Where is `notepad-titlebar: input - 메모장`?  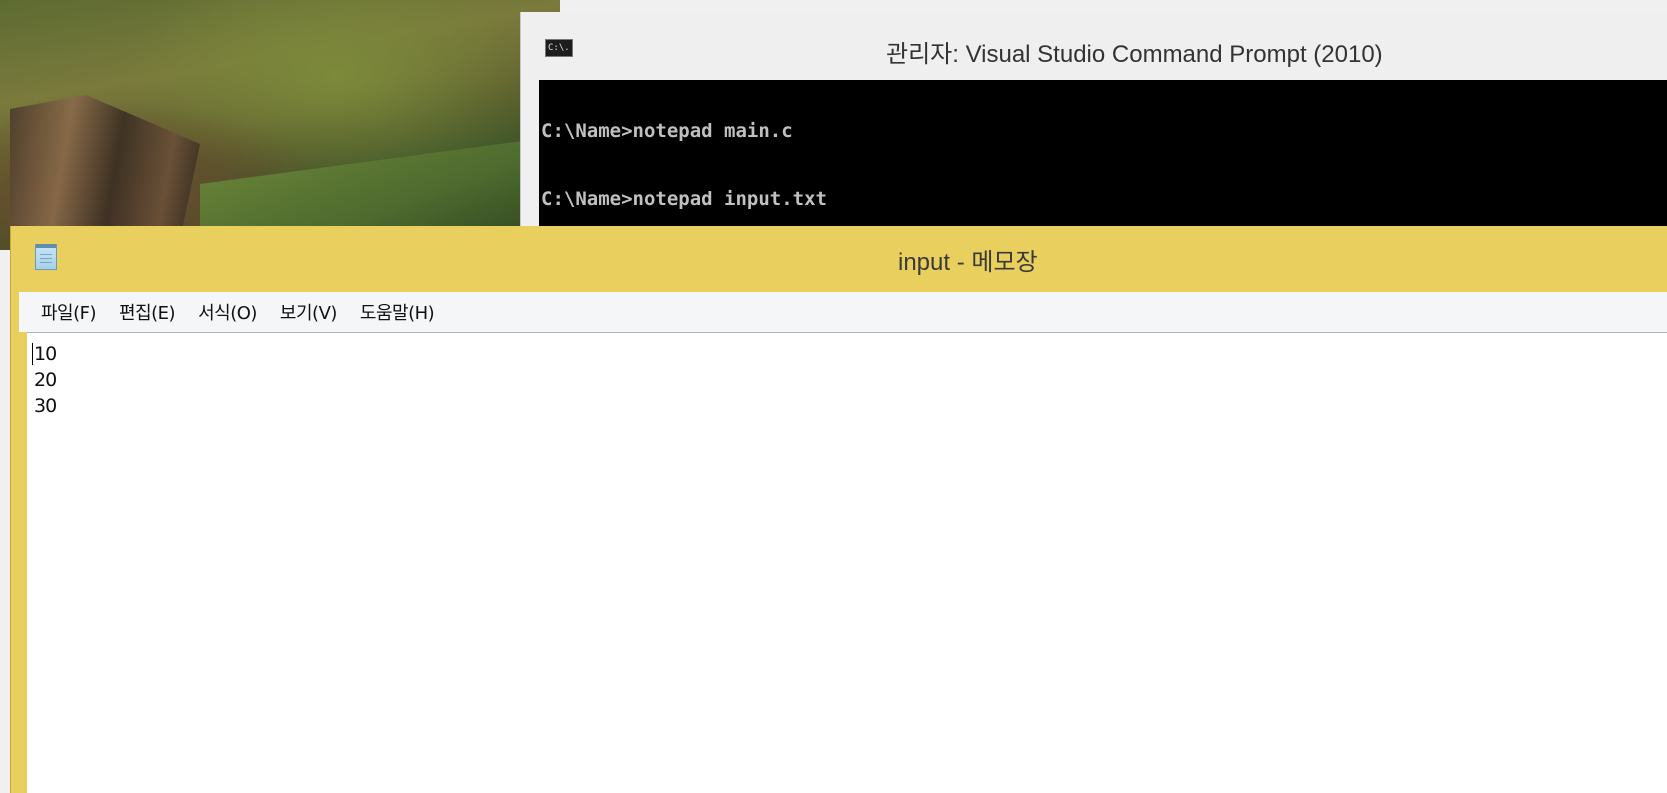 notepad-titlebar: input - 메모장 is located at coordinates (839, 259).